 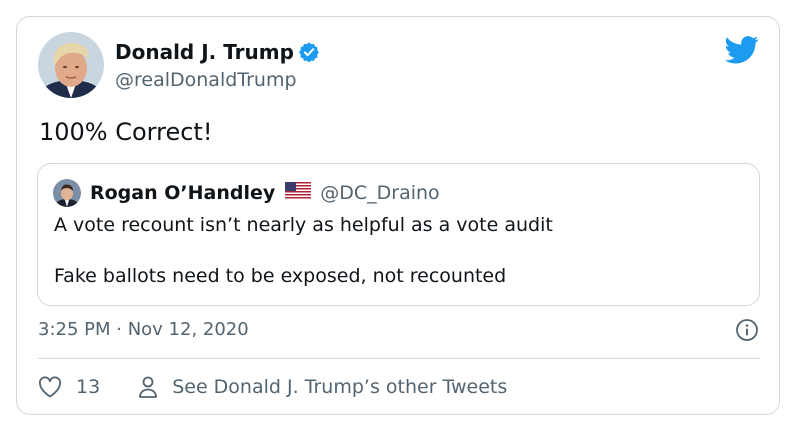 I want to click on other-tweets-label: See Donald J. Trump’s other Tweets, so click(x=340, y=387).